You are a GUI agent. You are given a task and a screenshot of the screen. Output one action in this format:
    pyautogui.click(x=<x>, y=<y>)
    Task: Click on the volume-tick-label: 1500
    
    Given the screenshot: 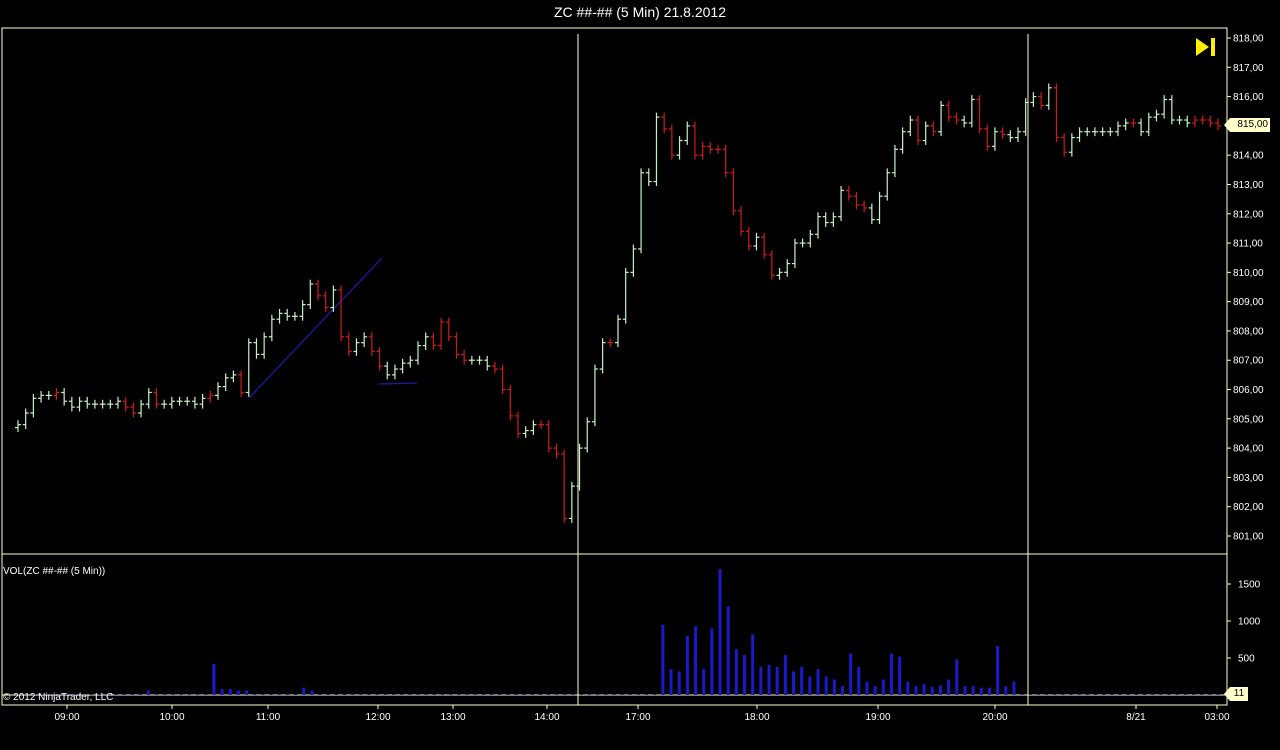 What is the action you would take?
    pyautogui.click(x=1249, y=585)
    